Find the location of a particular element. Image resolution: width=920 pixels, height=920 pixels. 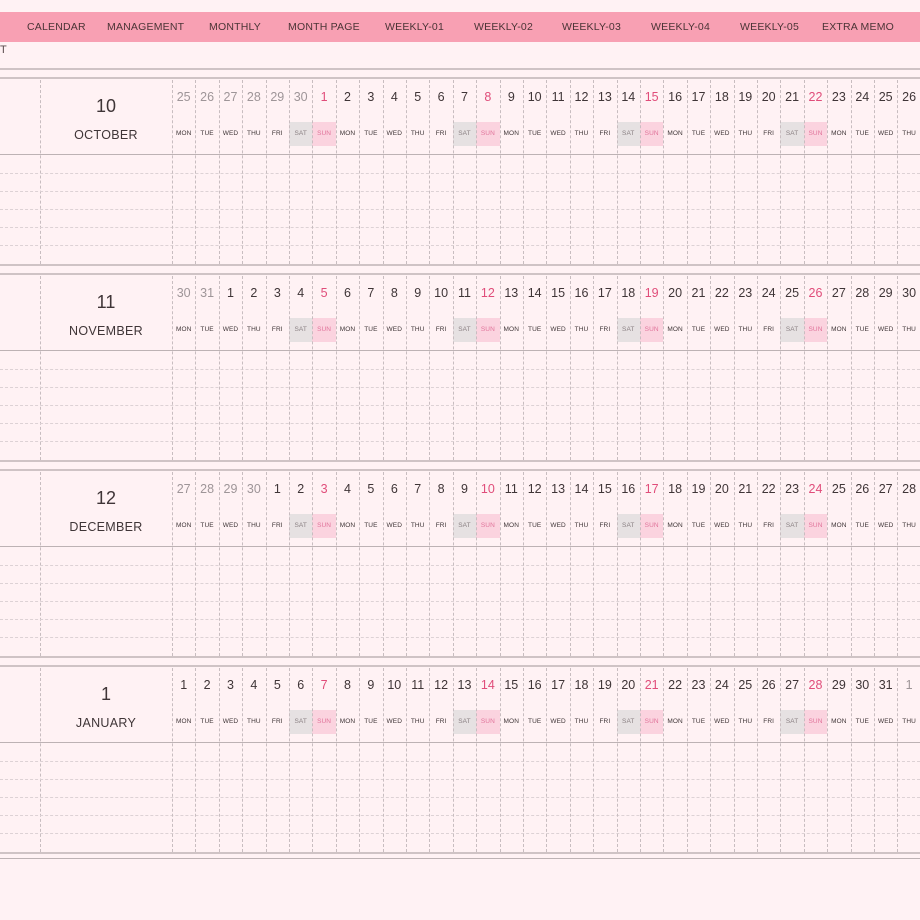

tab-weekly-04: WEEKLY-04 is located at coordinates (680, 27).